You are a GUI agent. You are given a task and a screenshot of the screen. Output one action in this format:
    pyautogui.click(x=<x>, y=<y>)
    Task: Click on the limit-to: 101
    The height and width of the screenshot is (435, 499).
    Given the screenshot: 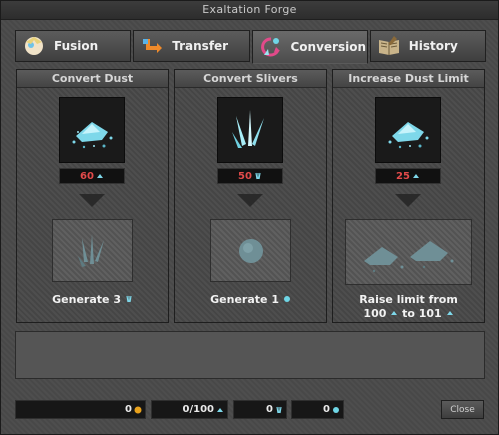 What is the action you would take?
    pyautogui.click(x=430, y=313)
    